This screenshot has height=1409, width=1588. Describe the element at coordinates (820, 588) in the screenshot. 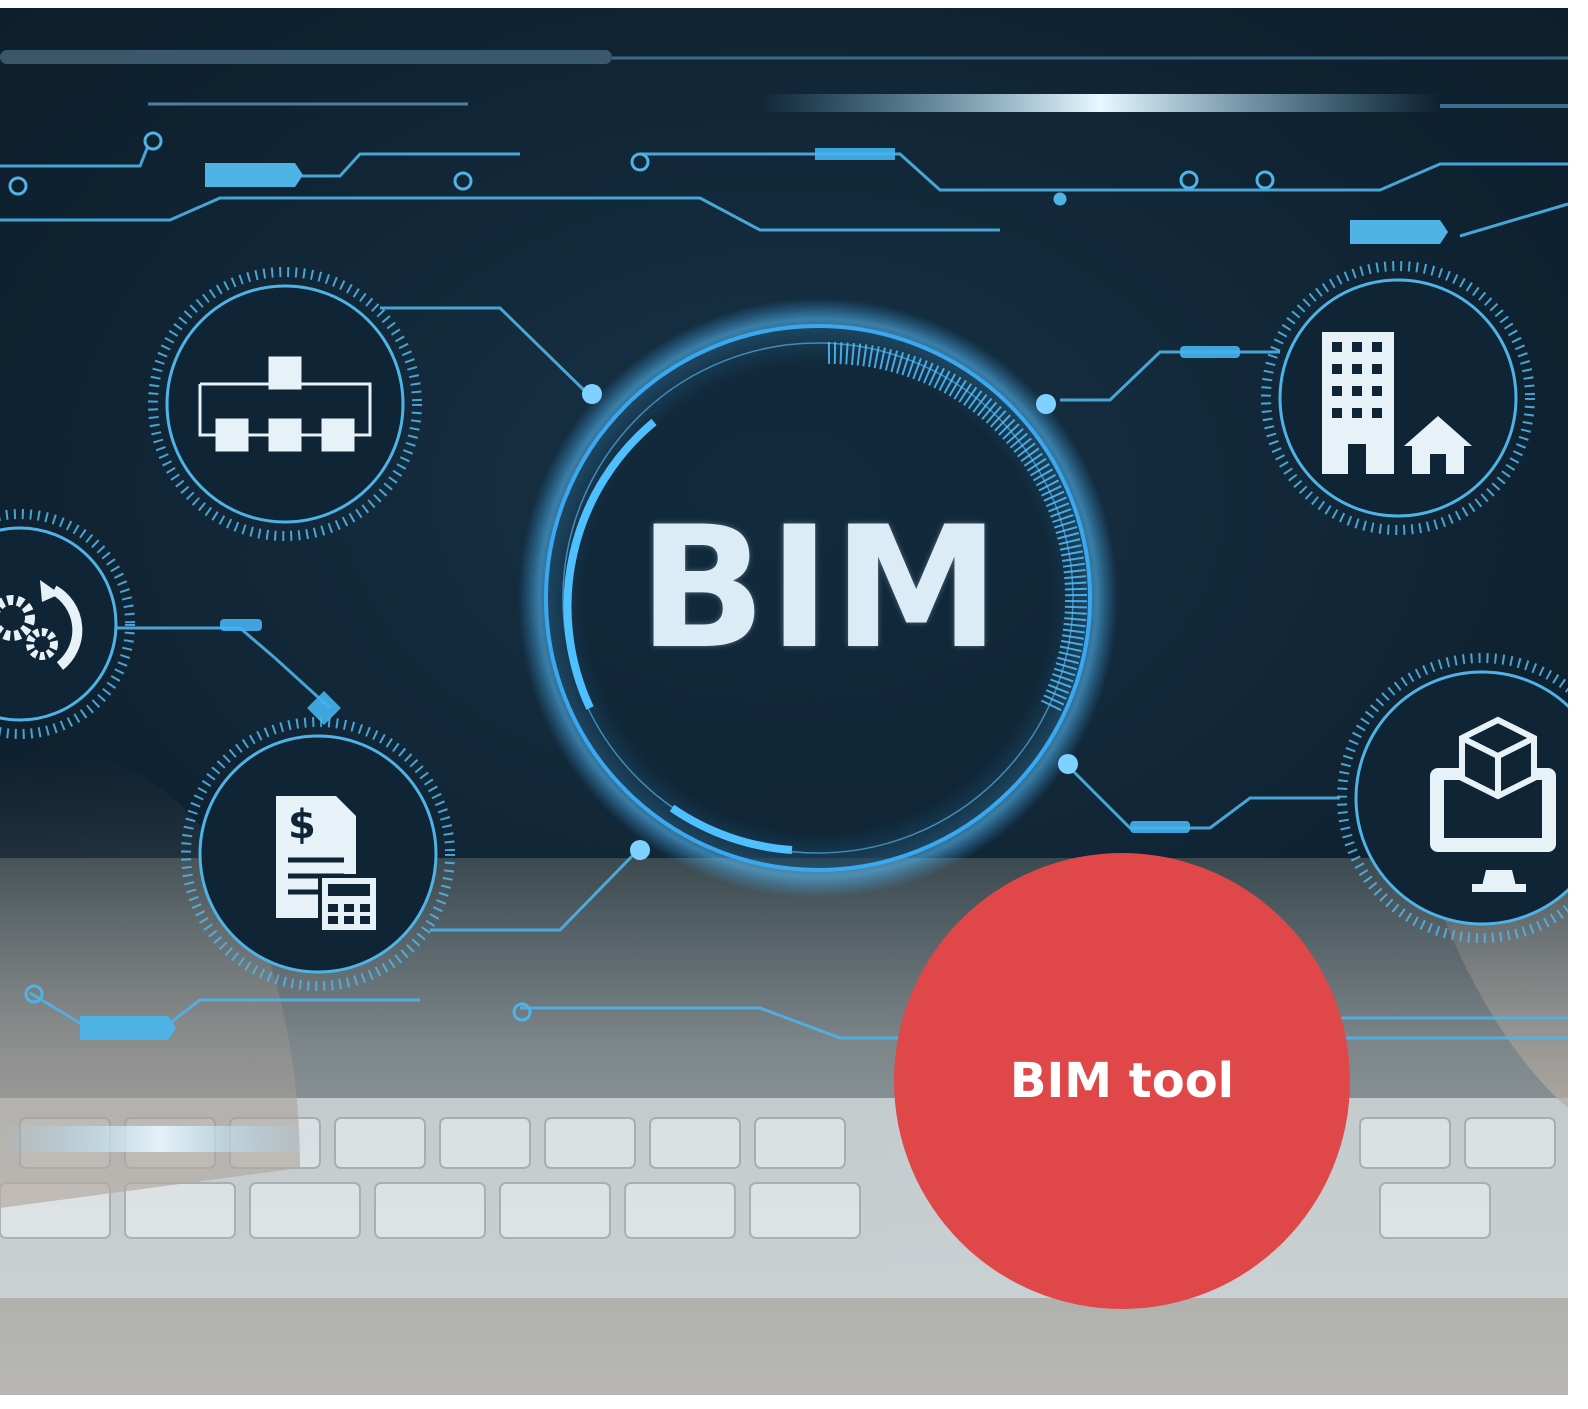

I see `bim-title: BIM` at that location.